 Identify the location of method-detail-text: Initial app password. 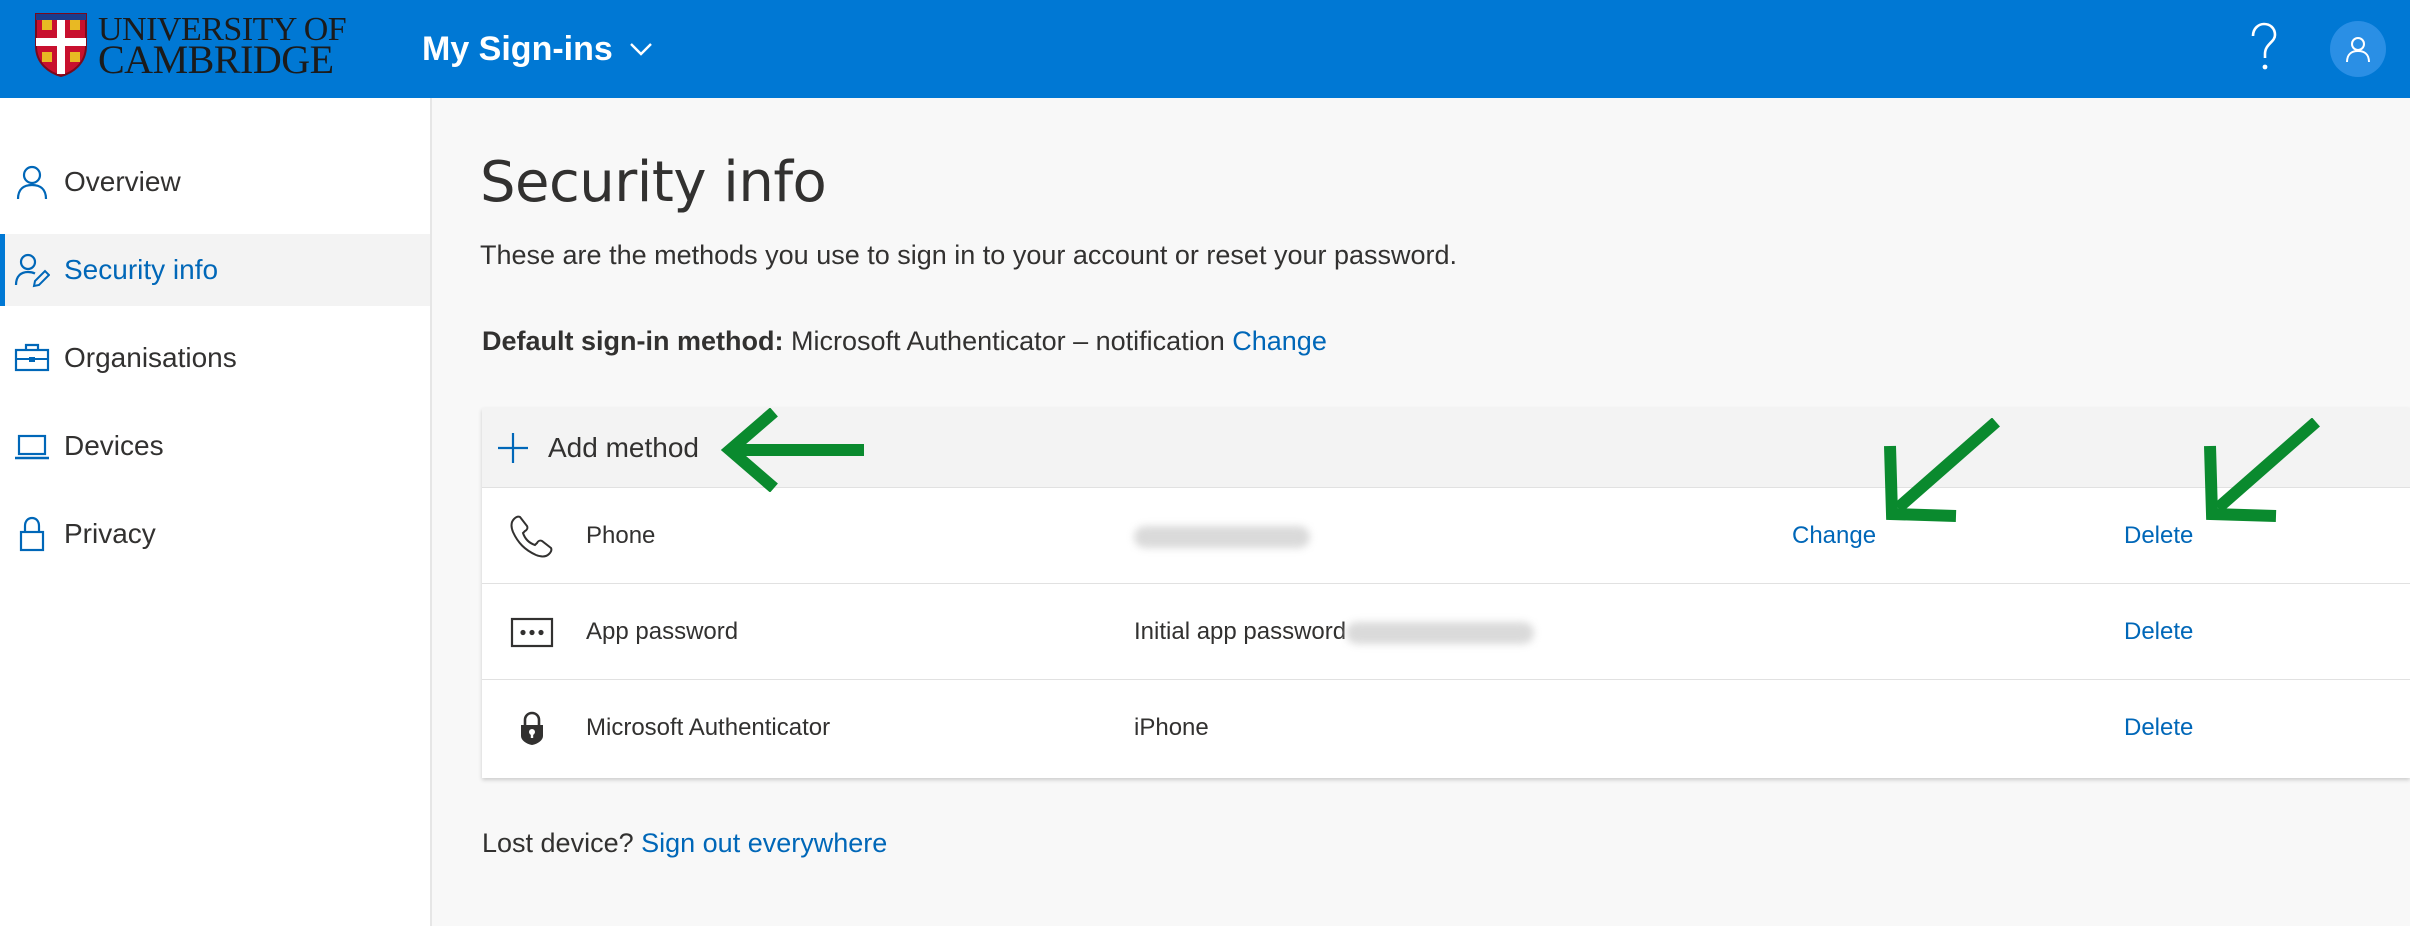
(1240, 631).